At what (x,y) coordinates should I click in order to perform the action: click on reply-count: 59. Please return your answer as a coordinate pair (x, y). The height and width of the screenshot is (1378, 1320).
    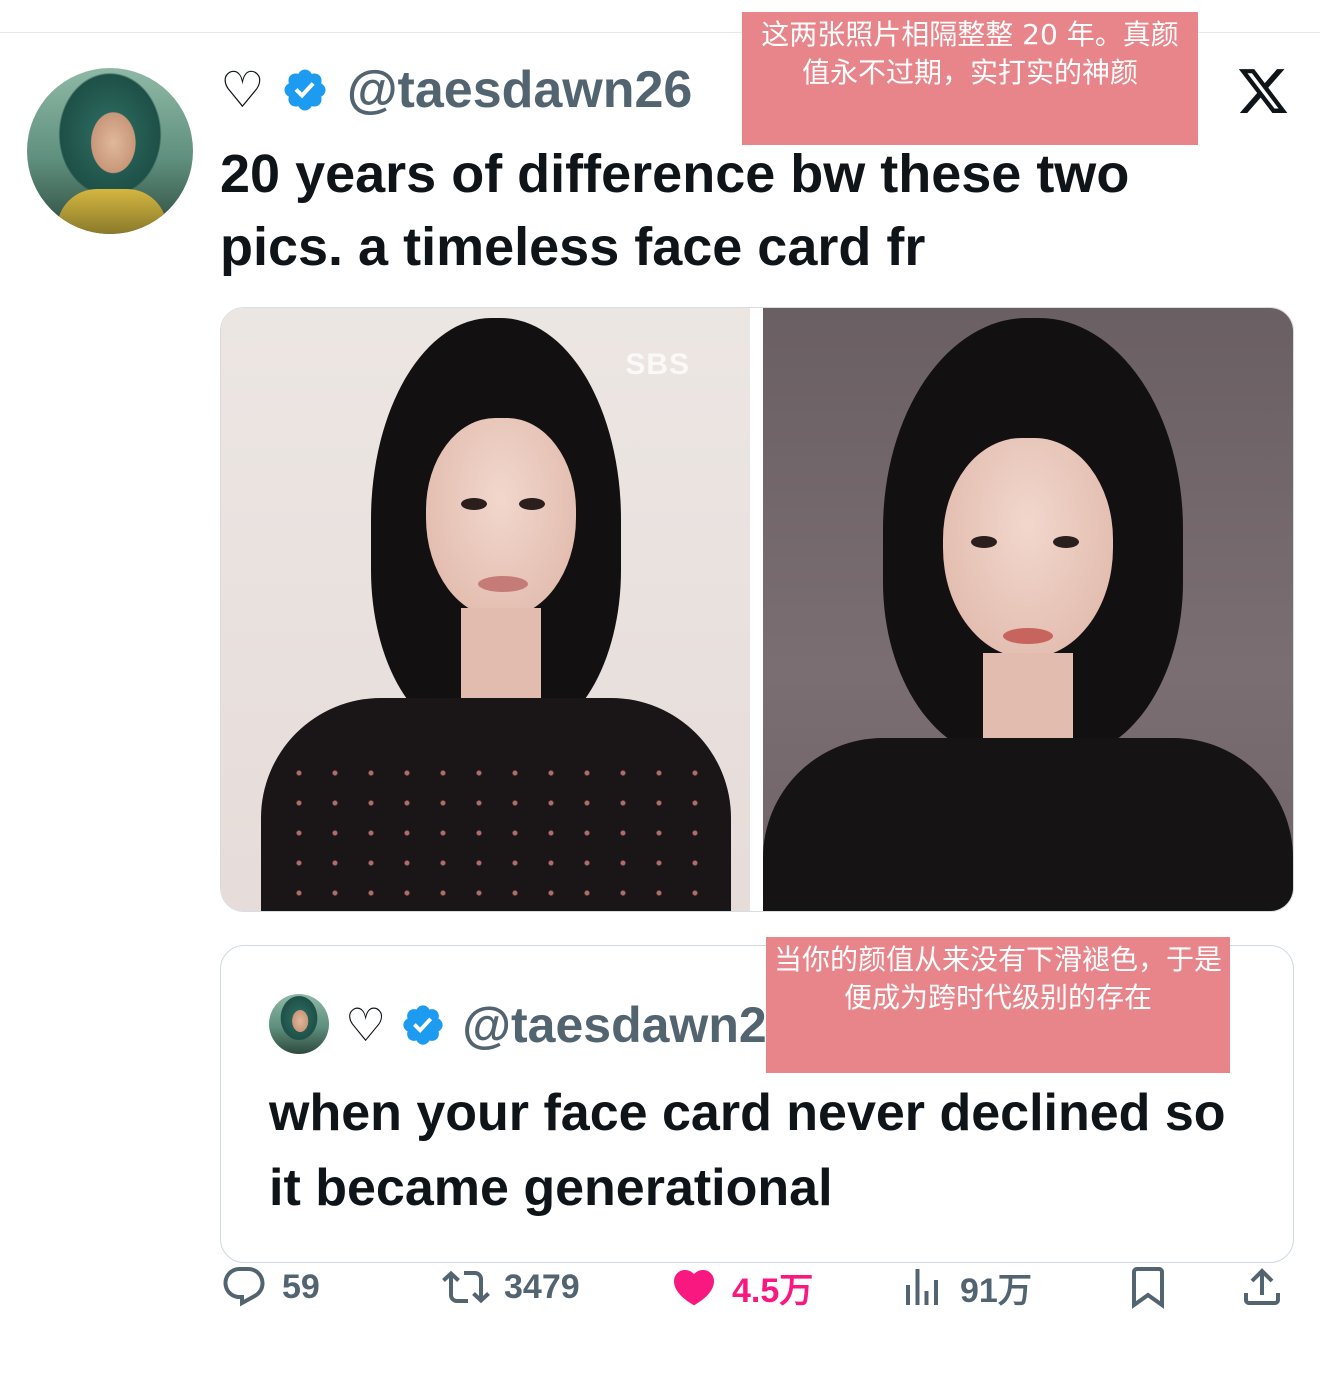
    Looking at the image, I should click on (301, 1286).